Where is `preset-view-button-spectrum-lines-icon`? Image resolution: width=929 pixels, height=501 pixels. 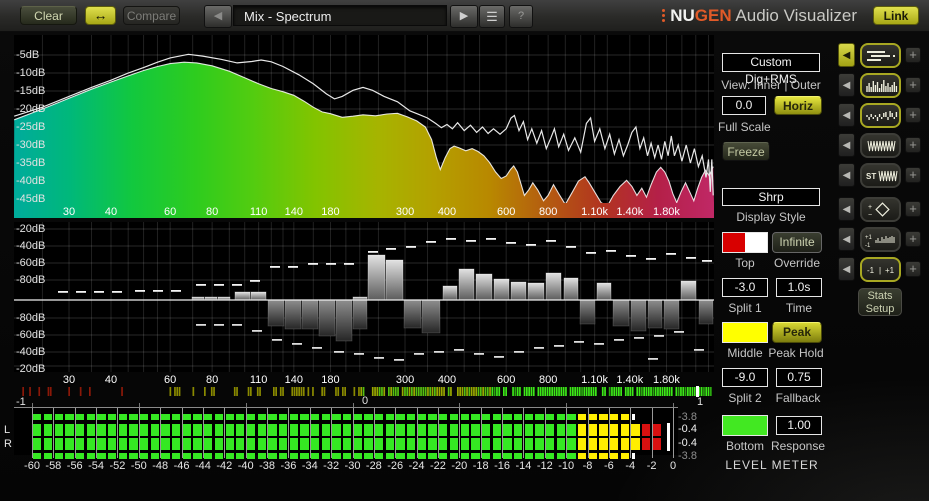 preset-view-button-spectrum-lines-icon is located at coordinates (880, 55).